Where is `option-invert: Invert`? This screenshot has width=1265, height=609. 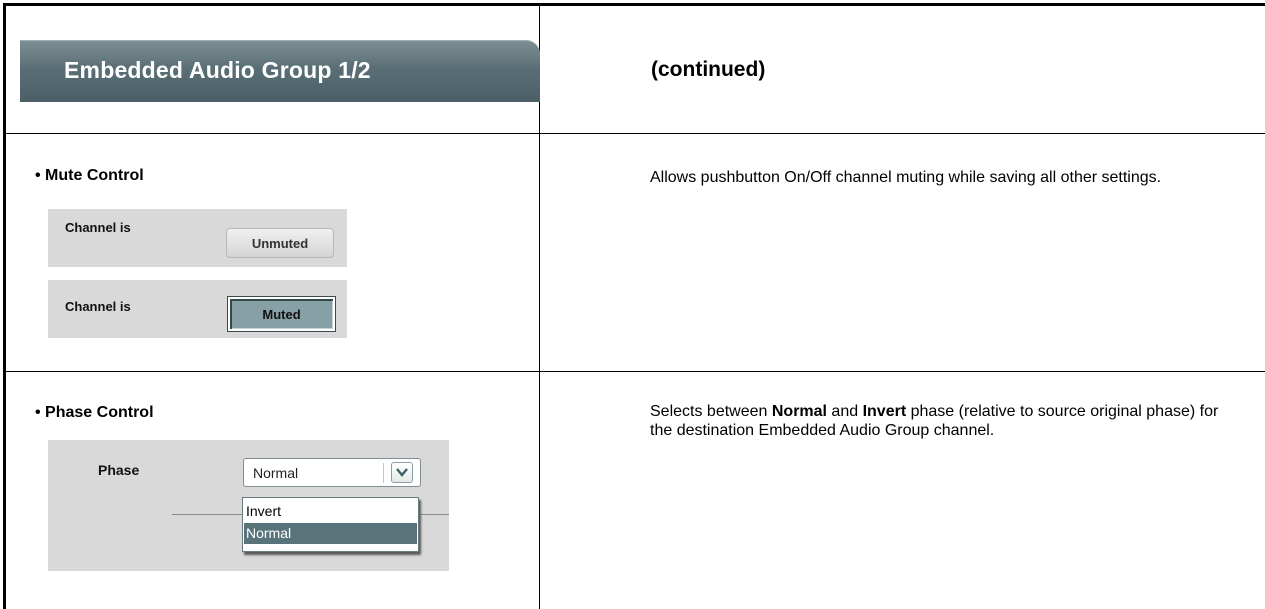 option-invert: Invert is located at coordinates (330, 511).